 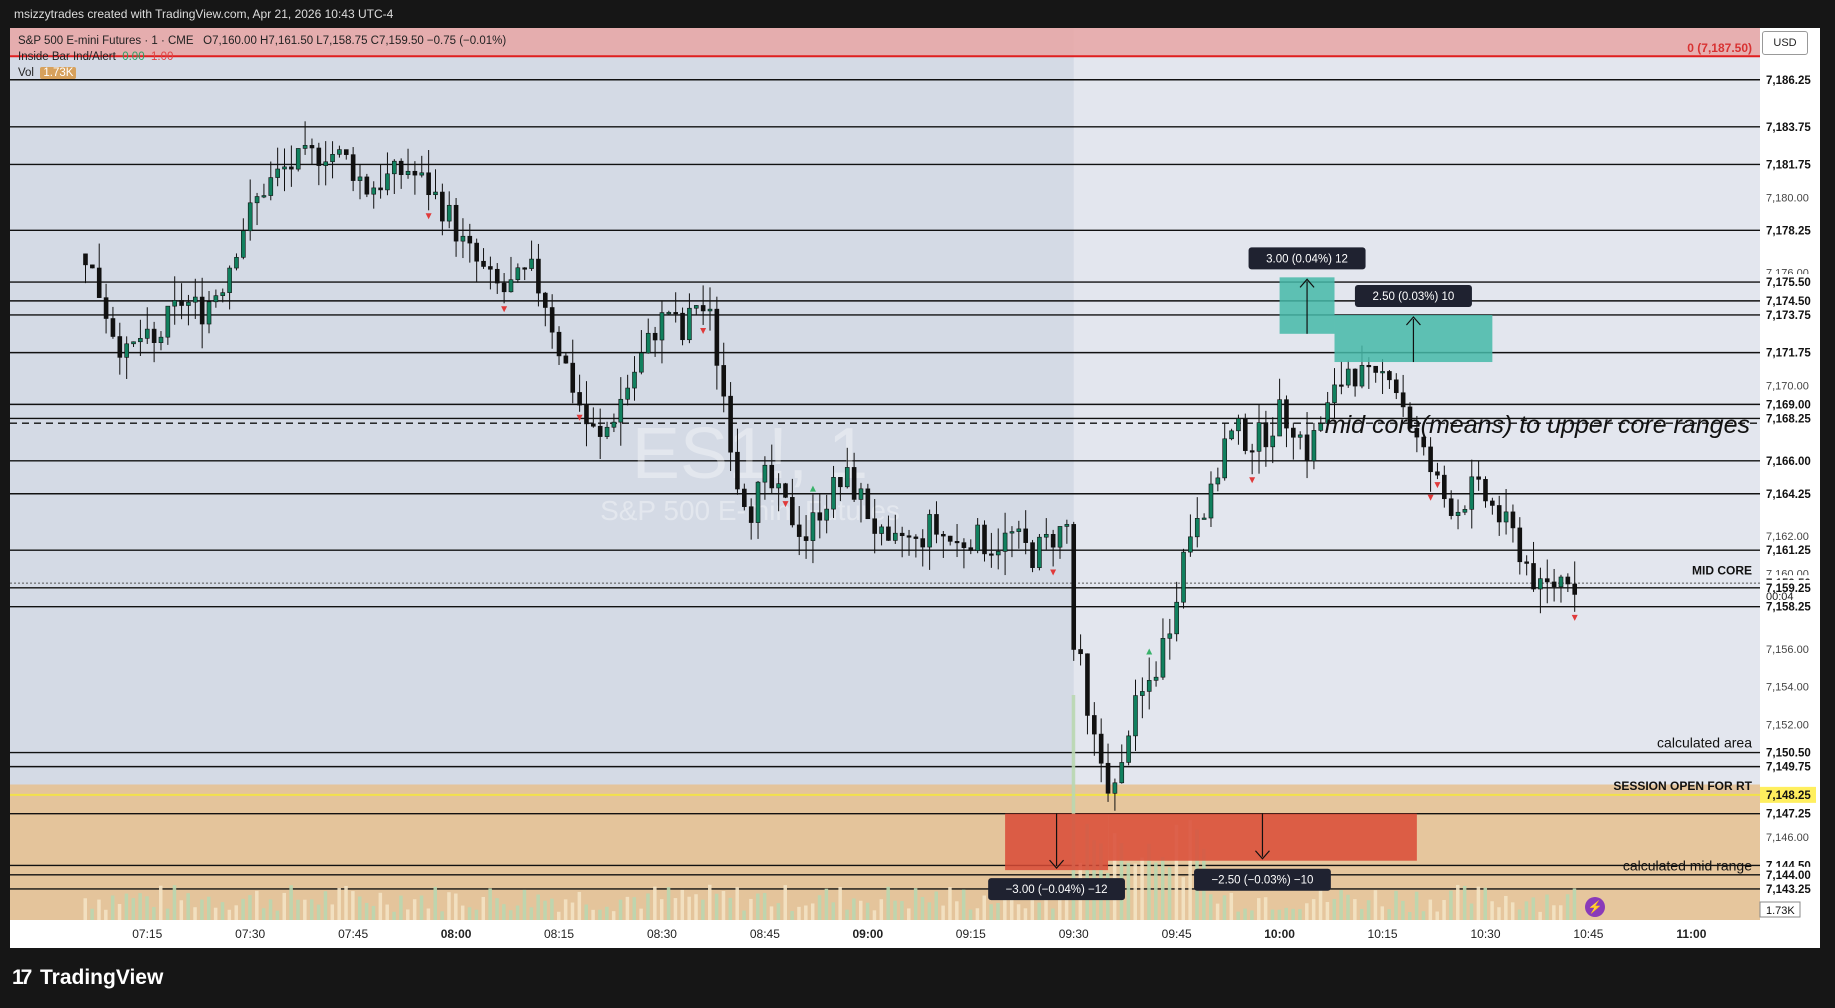 What do you see at coordinates (1788, 354) in the screenshot?
I see `price-label-text: 7,171.75` at bounding box center [1788, 354].